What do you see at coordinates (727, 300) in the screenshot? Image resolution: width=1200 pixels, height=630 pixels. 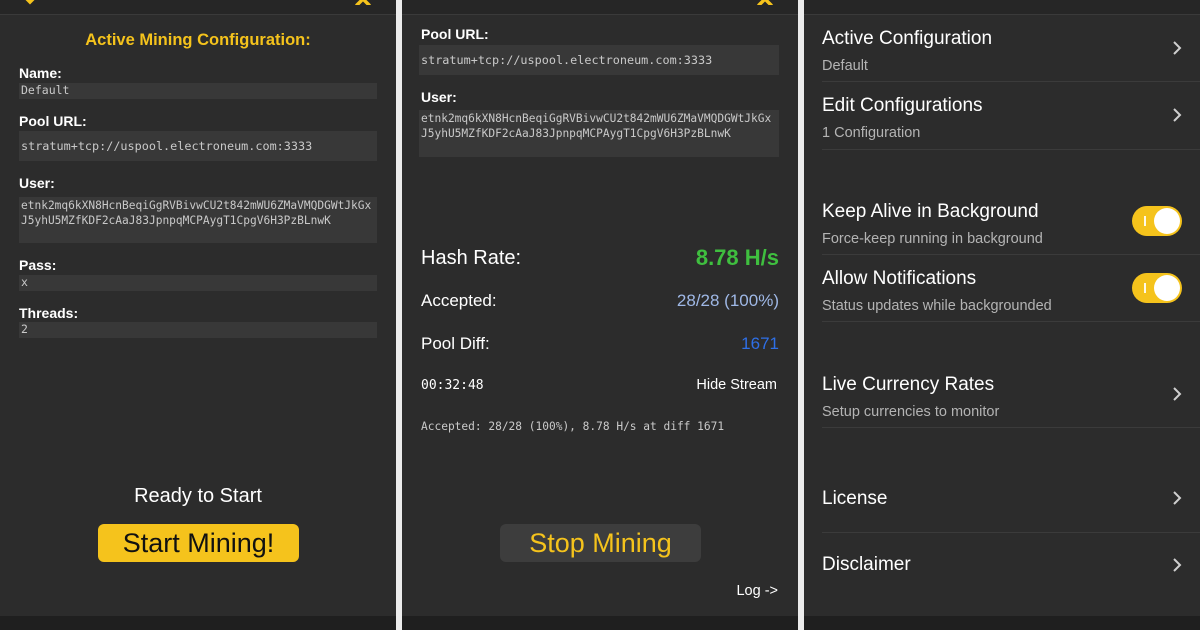 I see `accepted-value: 28/28 (100%)` at bounding box center [727, 300].